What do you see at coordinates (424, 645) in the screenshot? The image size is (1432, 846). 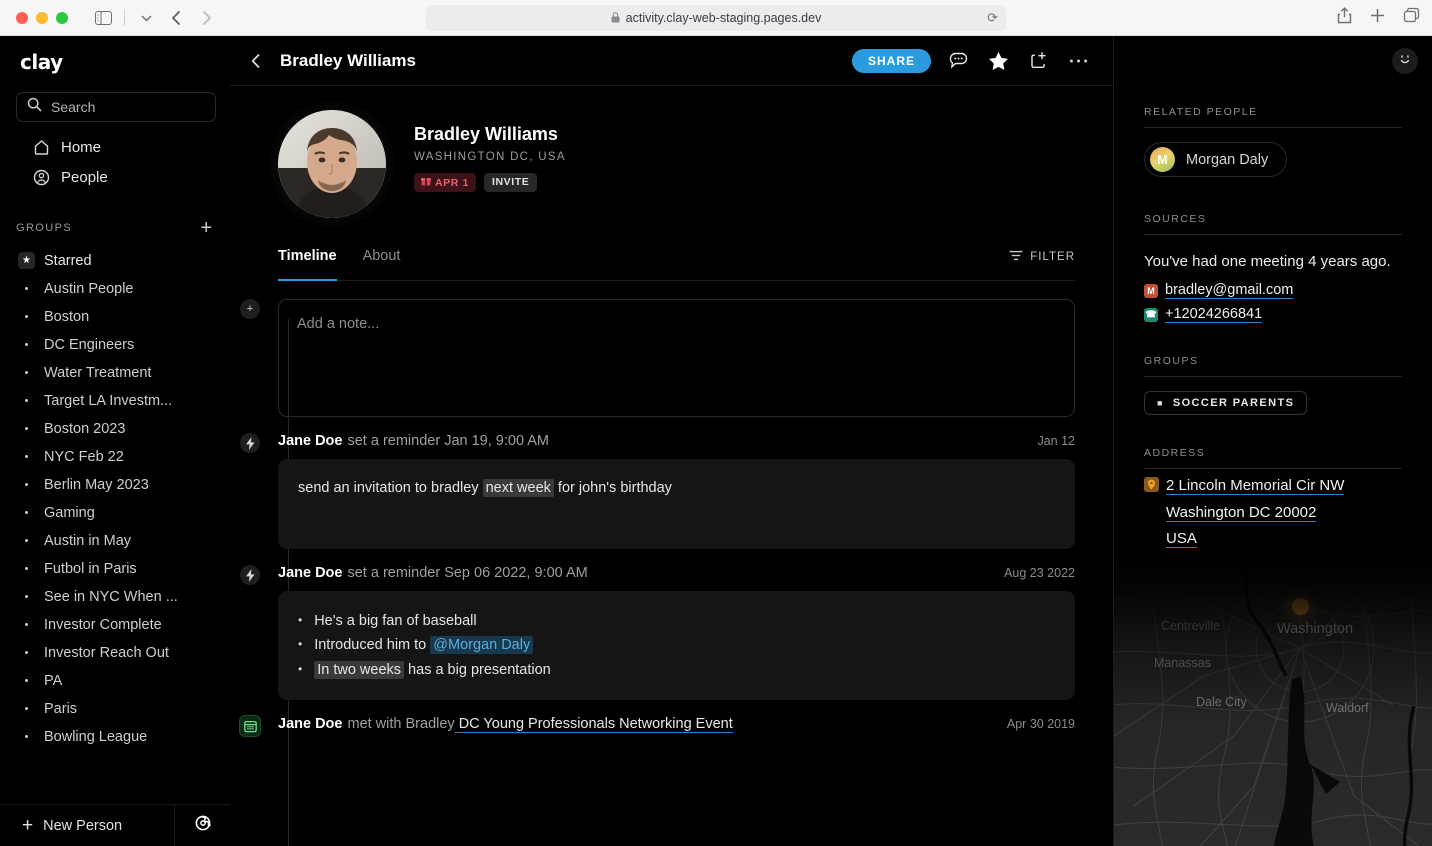 I see `note-bullet-text: Introduced him to @Morgan Daly` at bounding box center [424, 645].